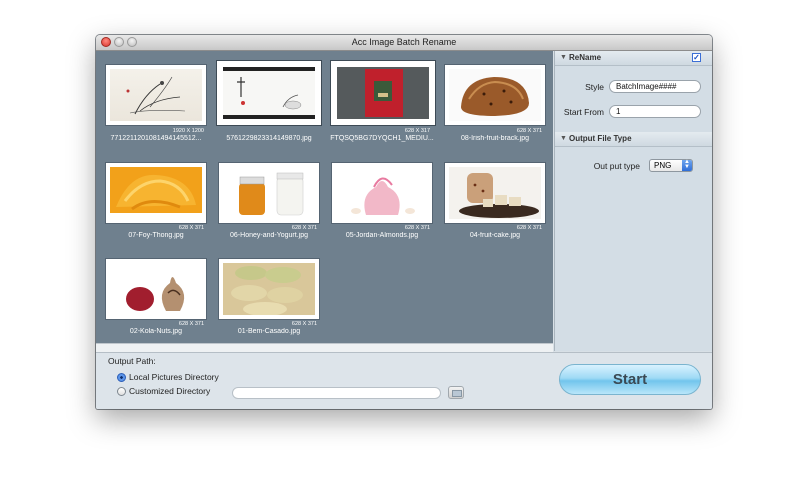 This screenshot has height=500, width=800. I want to click on thumbnail-filename: 02-Kola-Nuts.jpg, so click(156, 331).